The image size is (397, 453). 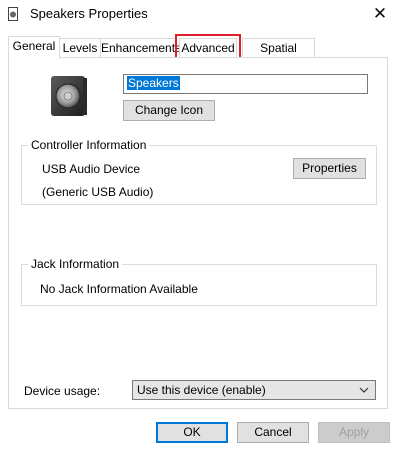 What do you see at coordinates (278, 55) in the screenshot?
I see `tab-spatial-sound: Spatial sound` at bounding box center [278, 55].